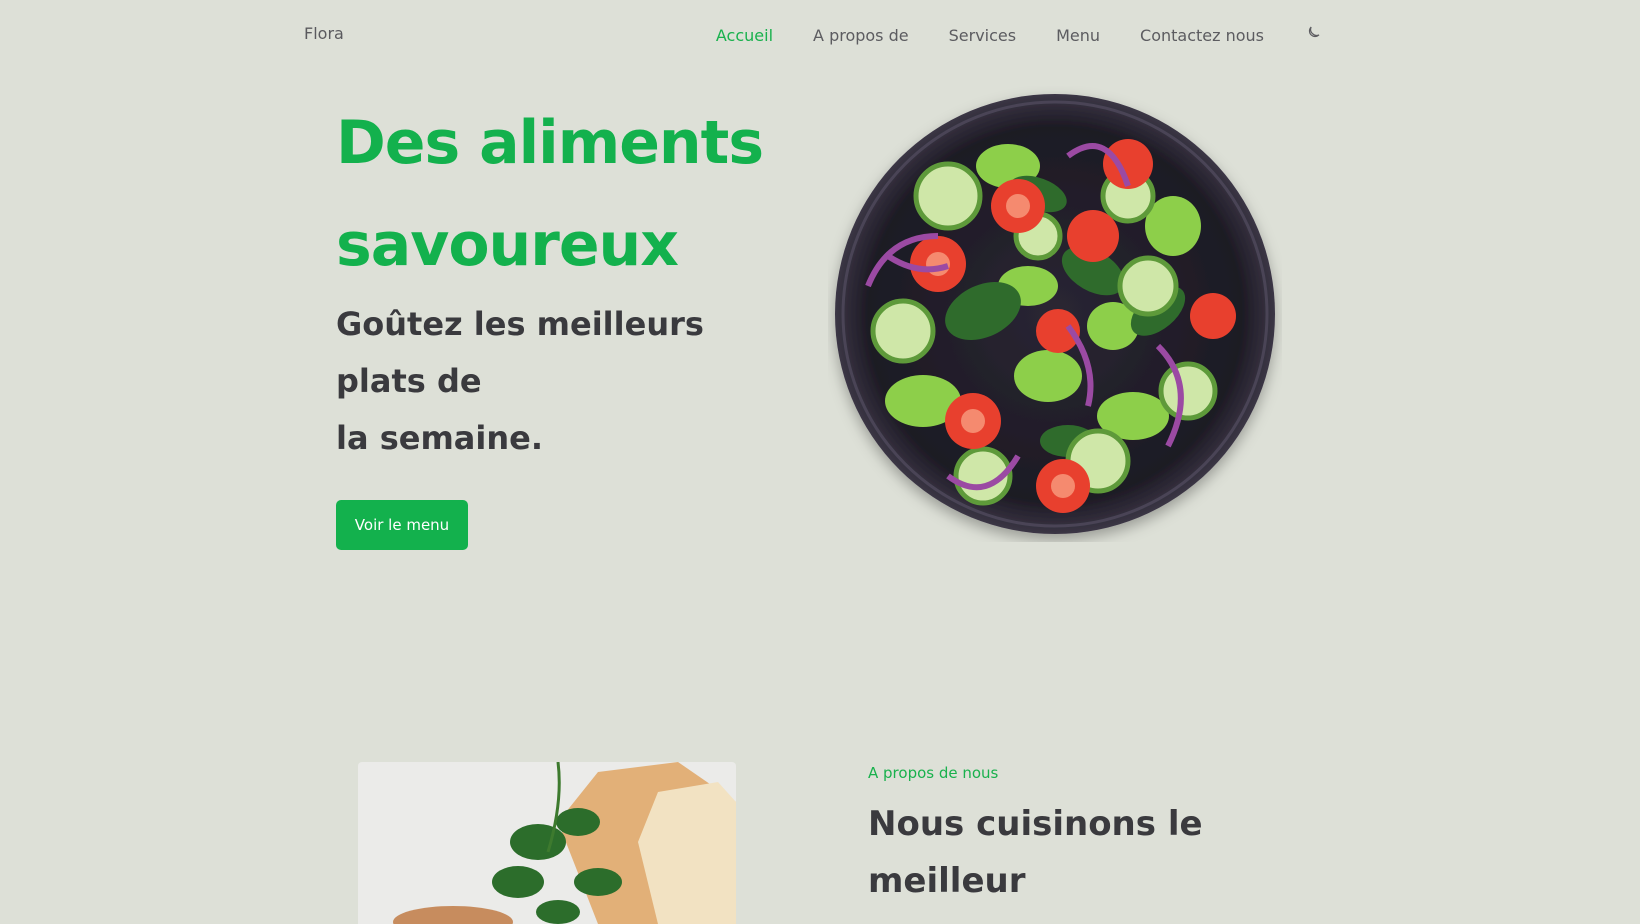 The height and width of the screenshot is (924, 1640). What do you see at coordinates (550, 194) in the screenshot?
I see `hero-title: Des aliments savoureux` at bounding box center [550, 194].